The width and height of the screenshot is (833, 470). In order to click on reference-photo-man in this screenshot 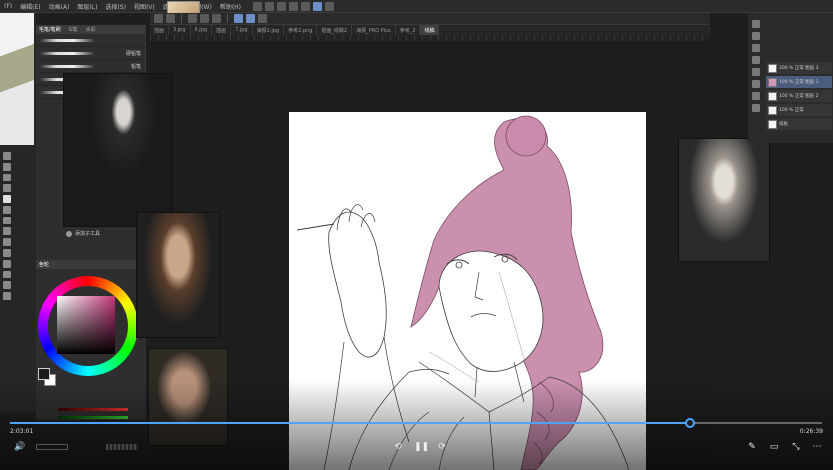, I will do `click(118, 150)`.